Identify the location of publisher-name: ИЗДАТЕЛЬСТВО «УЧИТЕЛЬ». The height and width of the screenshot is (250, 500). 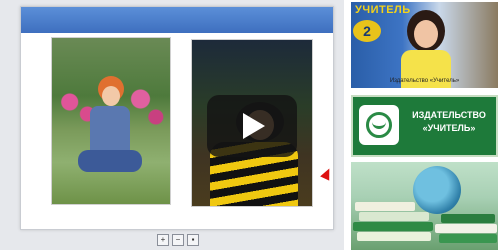
(449, 122).